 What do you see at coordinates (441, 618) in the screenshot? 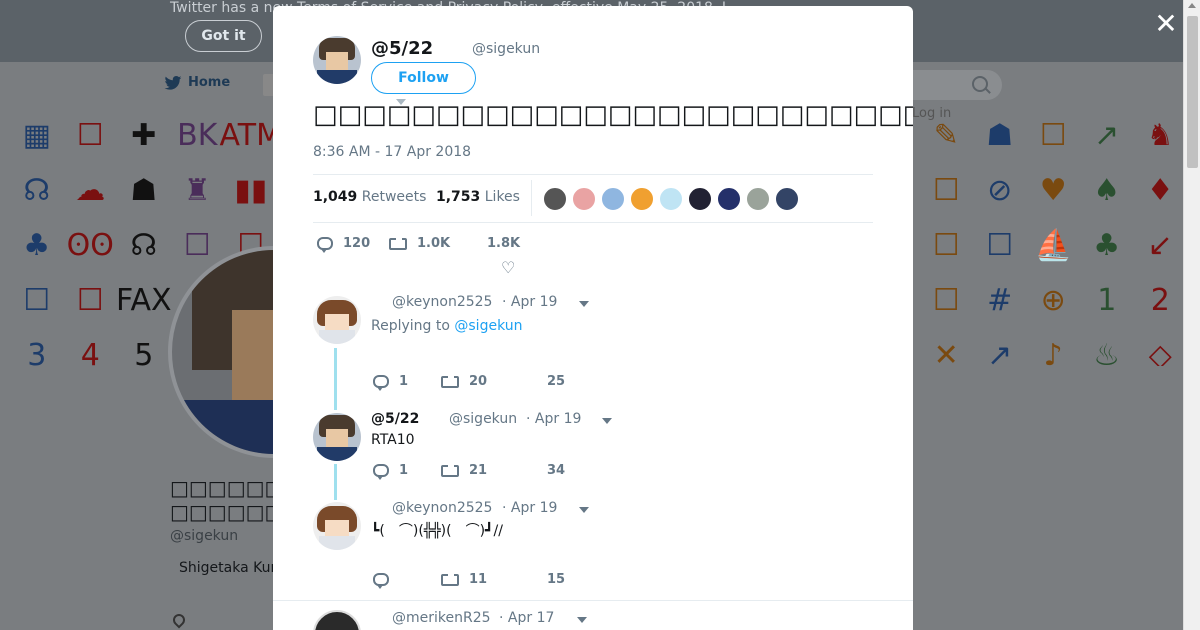
I see `reply-handle: @merikenR25` at bounding box center [441, 618].